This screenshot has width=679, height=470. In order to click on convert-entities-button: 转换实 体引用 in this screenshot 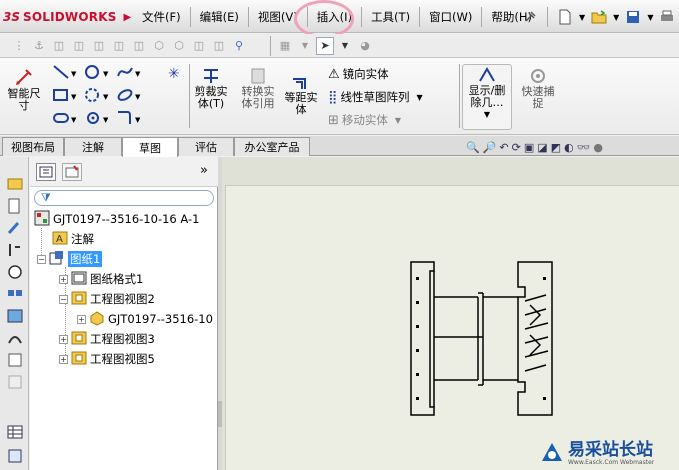, I will do `click(258, 88)`.